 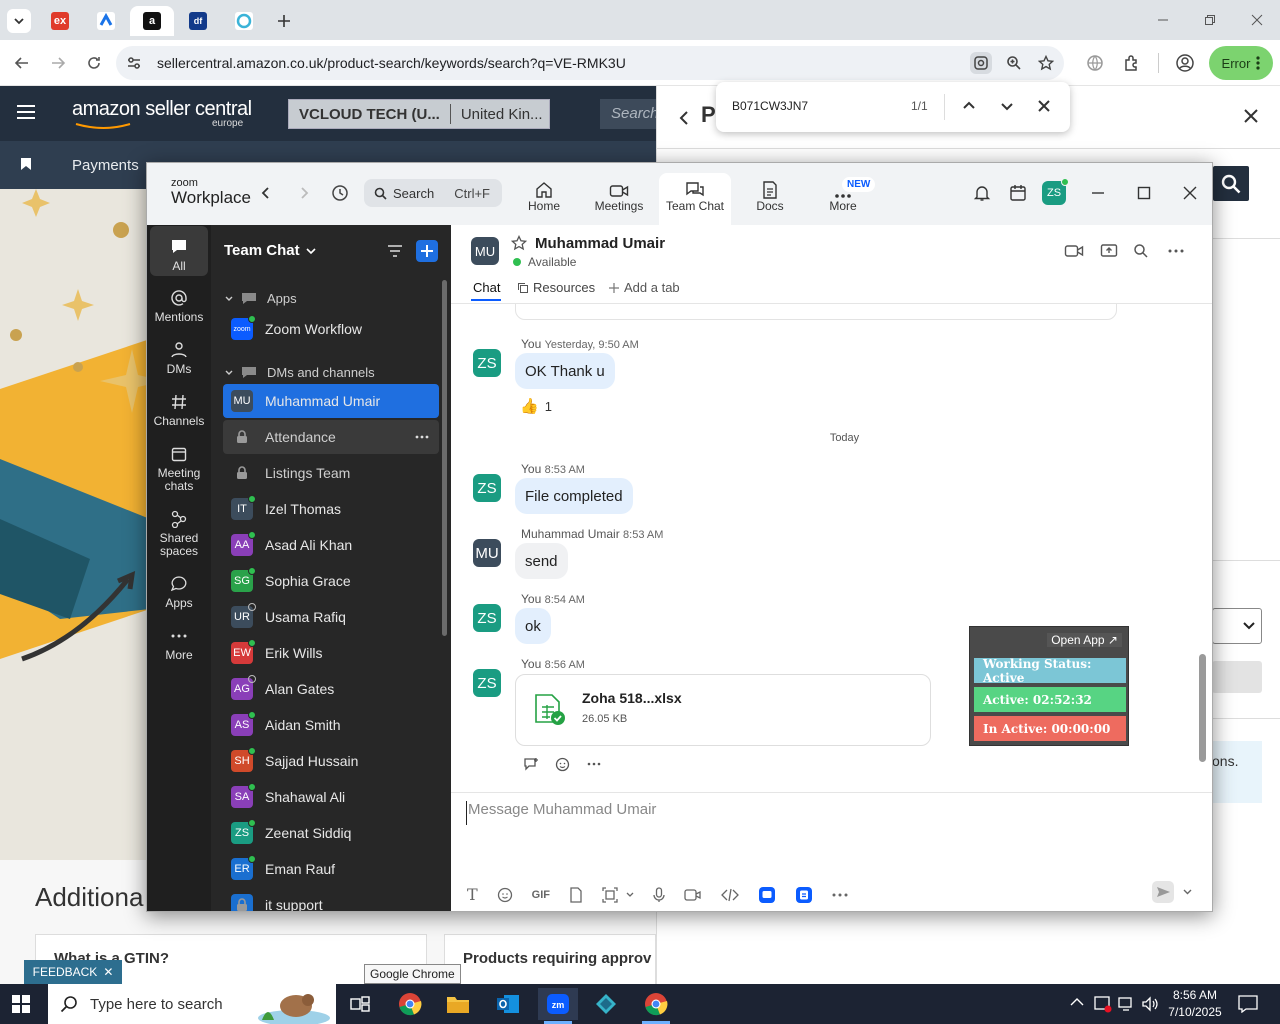 I want to click on rail-apps: Apps, so click(x=179, y=590).